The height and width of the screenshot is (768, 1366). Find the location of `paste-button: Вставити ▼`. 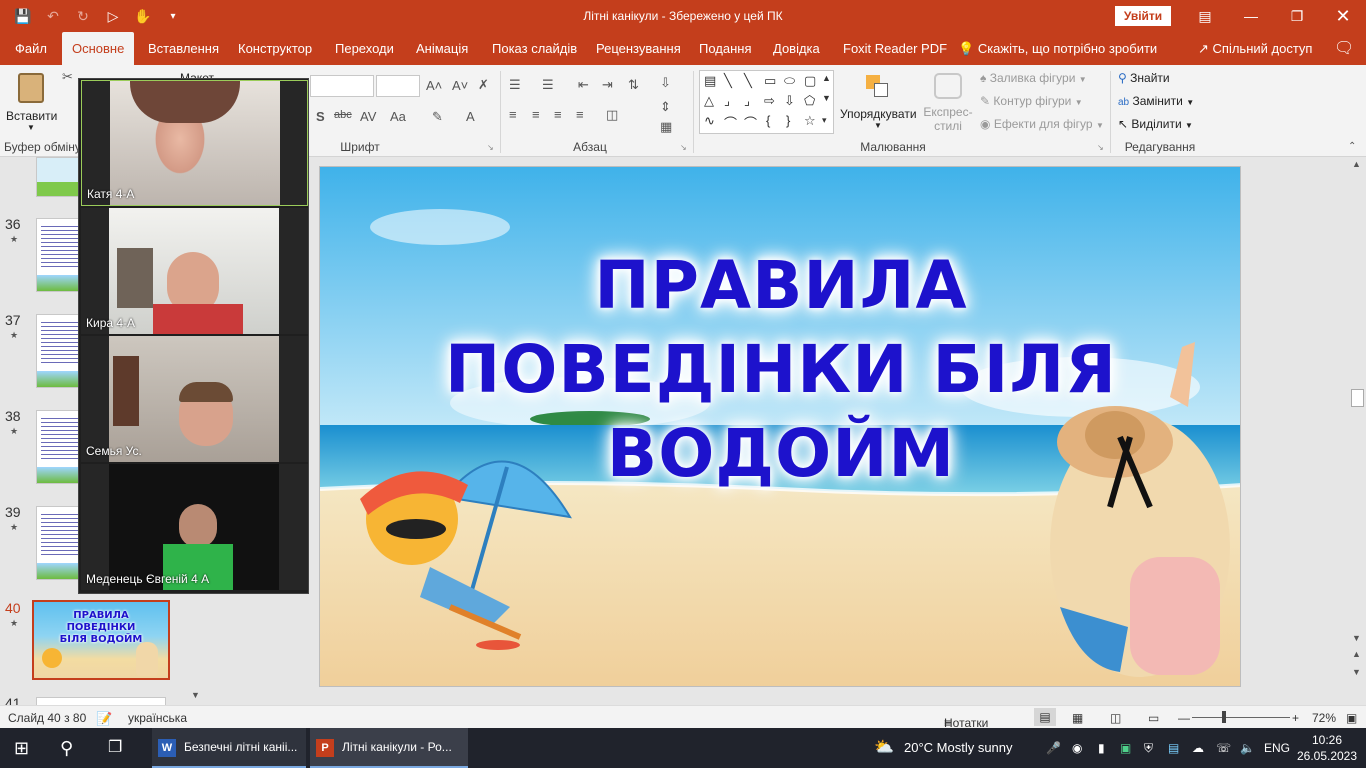

paste-button: Вставити ▼ is located at coordinates (31, 103).